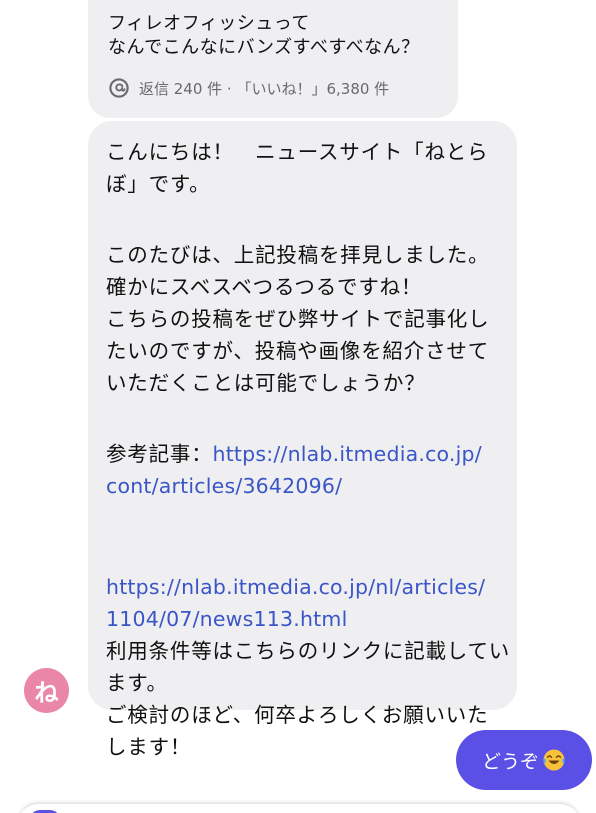 The height and width of the screenshot is (813, 596). I want to click on avatar-initial: ね, so click(46, 693).